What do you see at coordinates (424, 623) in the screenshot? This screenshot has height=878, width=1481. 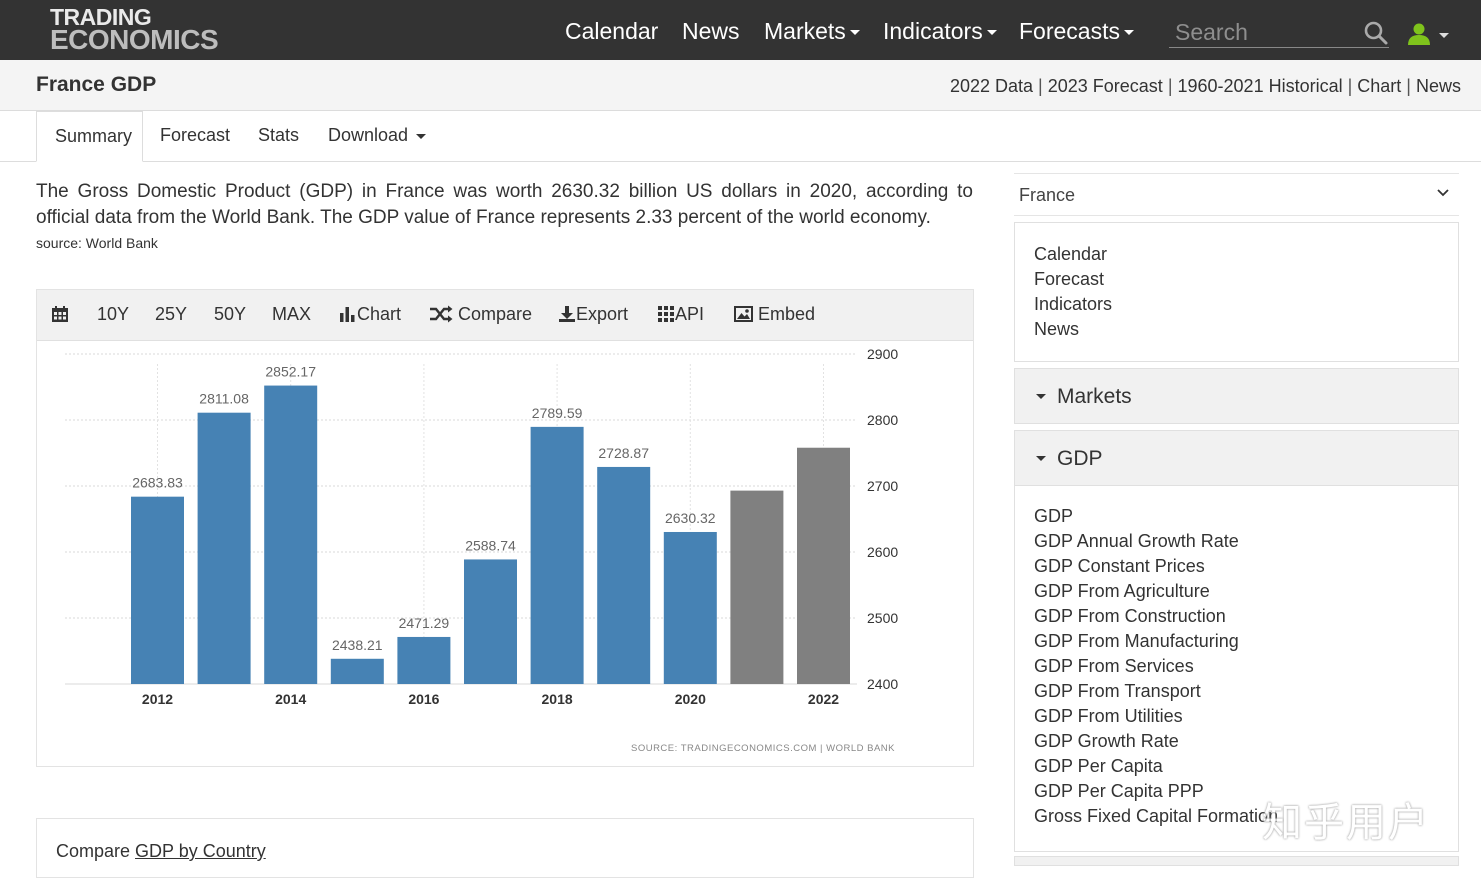 I see `bar-value-label: 2471.29` at bounding box center [424, 623].